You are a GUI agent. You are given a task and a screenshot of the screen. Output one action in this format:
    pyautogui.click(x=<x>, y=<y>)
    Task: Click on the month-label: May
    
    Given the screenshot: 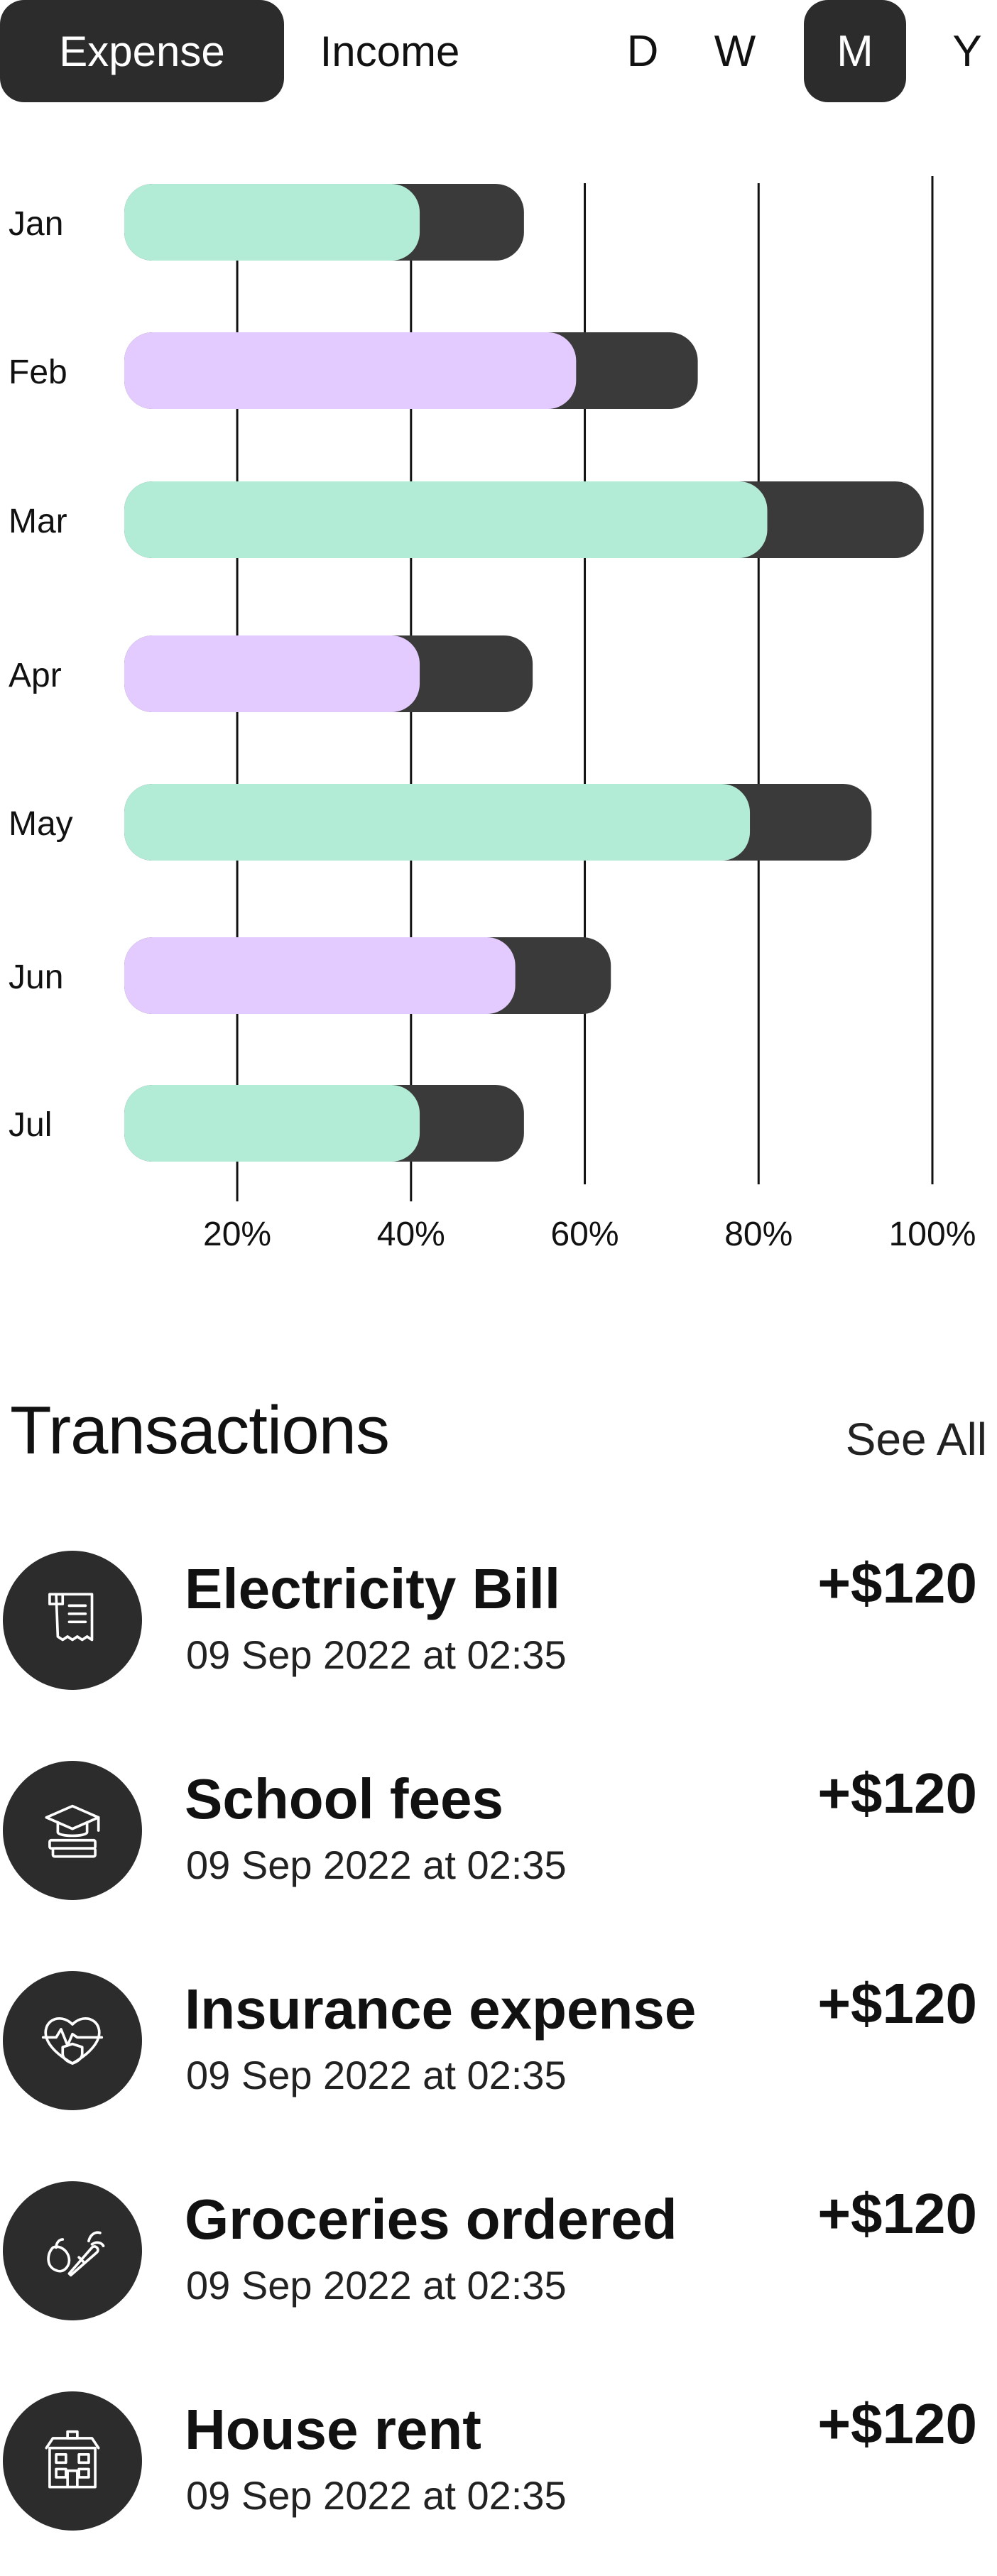 What is the action you would take?
    pyautogui.click(x=41, y=824)
    